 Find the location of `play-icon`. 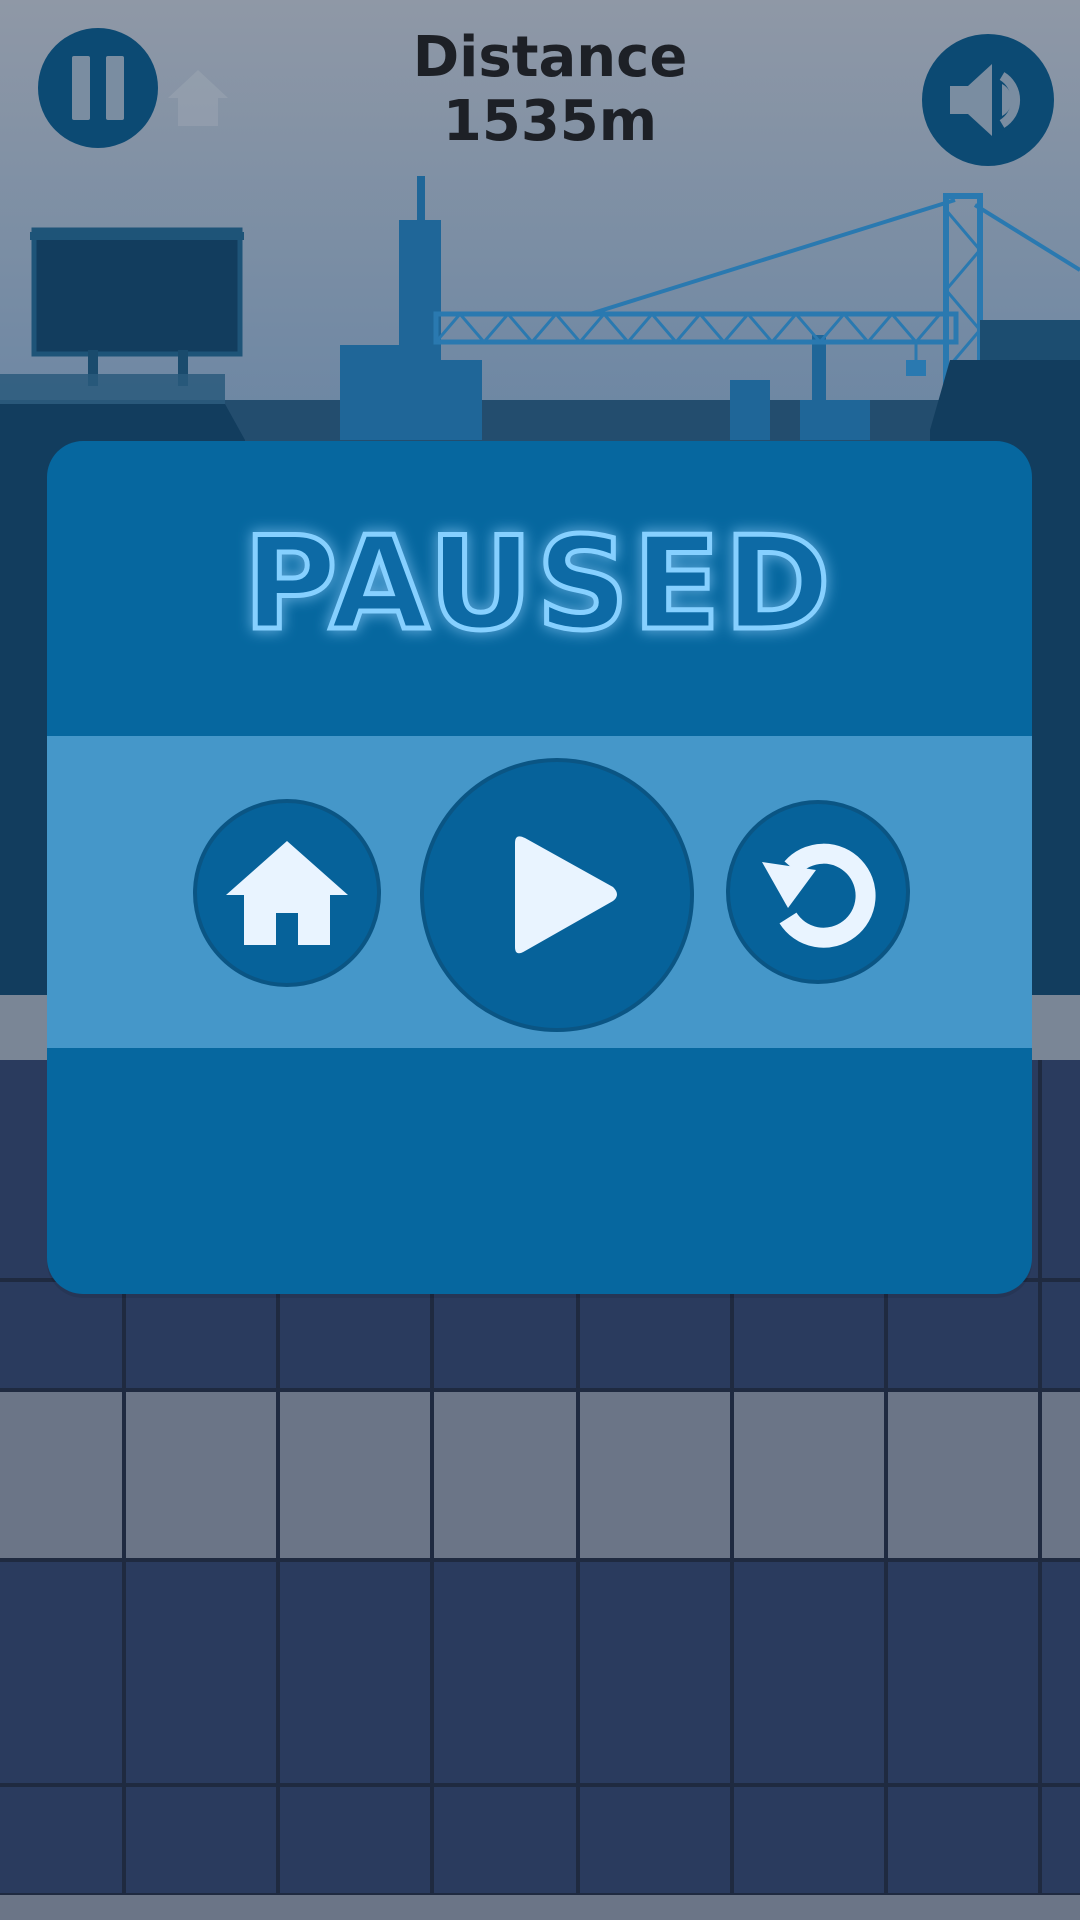

play-icon is located at coordinates (566, 895).